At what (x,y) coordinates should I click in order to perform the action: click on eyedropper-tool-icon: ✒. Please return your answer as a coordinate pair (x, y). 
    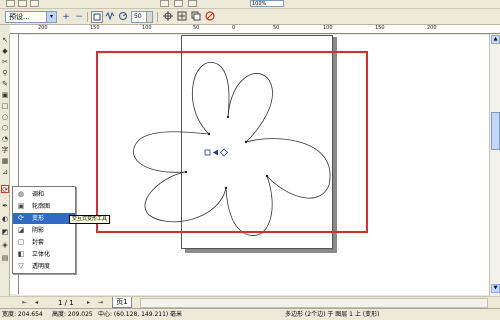
    Looking at the image, I should click on (5, 206).